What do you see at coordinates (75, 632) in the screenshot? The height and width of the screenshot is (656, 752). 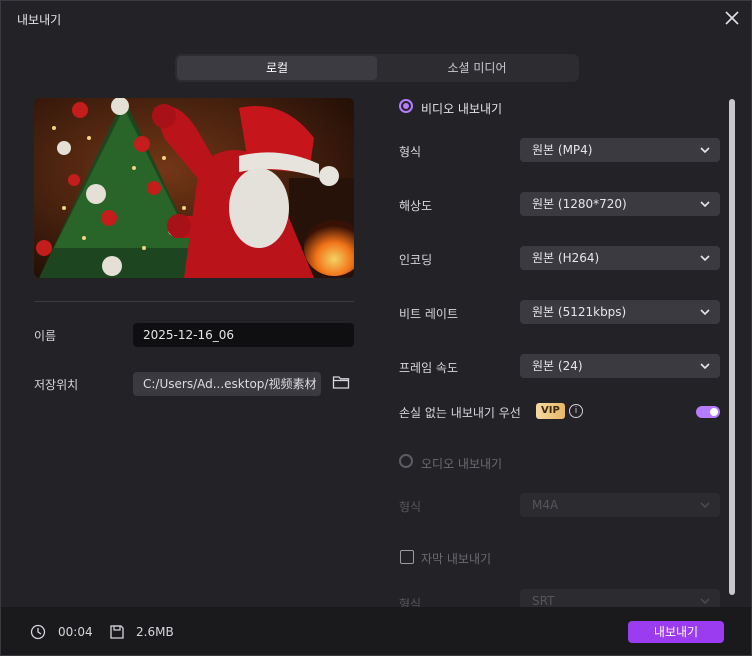 I see `duration-text: 00:04` at bounding box center [75, 632].